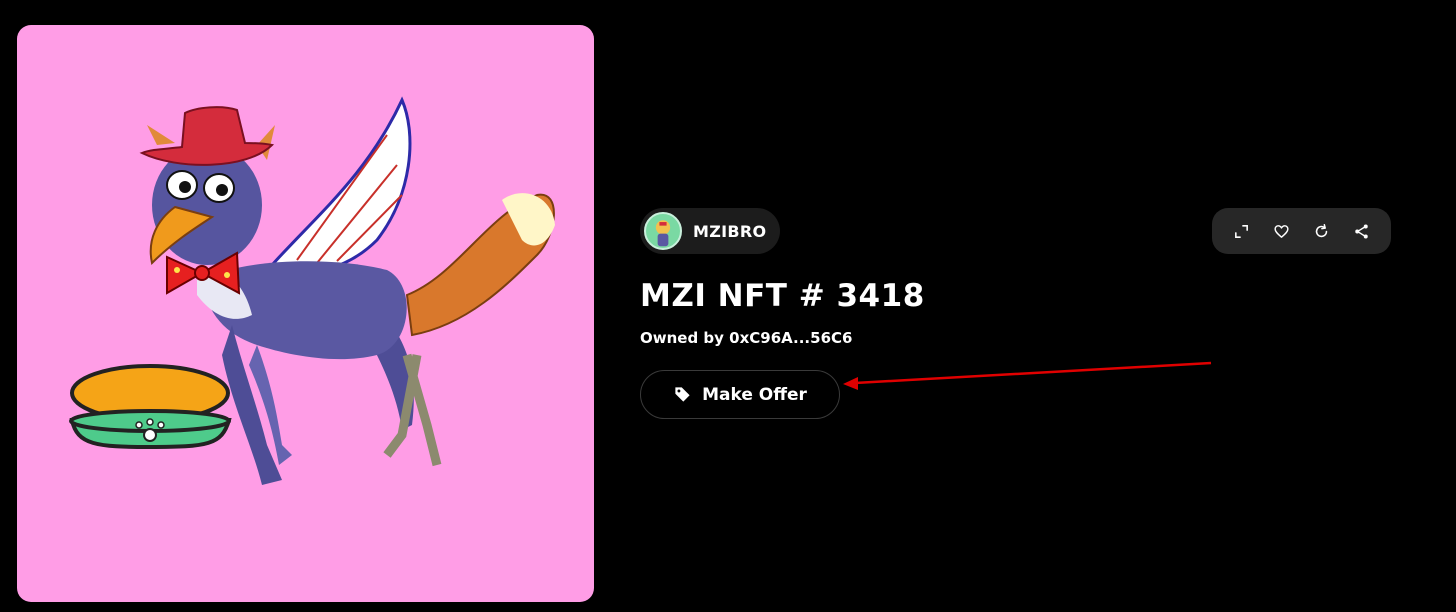 The image size is (1456, 612). I want to click on owner-address: Owned by 0xC96A...56C6, so click(746, 338).